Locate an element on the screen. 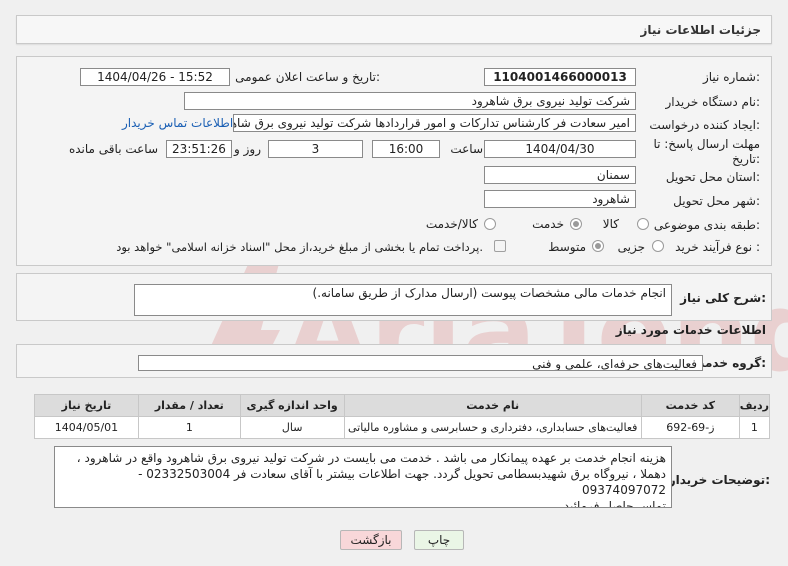 This screenshot has width=788, height=566. days-field: 3 is located at coordinates (315, 149).